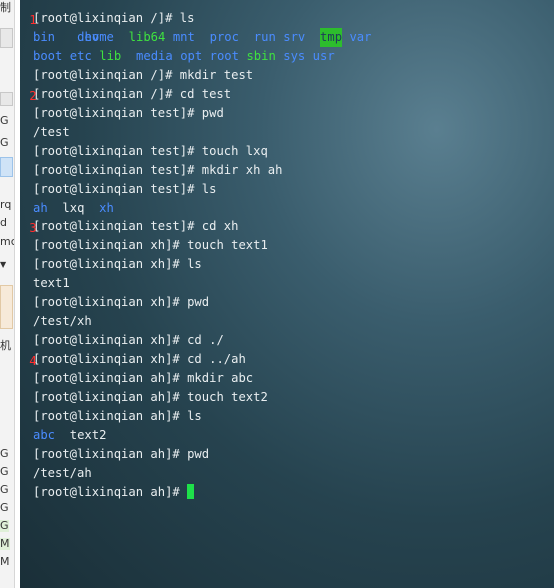  Describe the element at coordinates (360, 36) in the screenshot. I see `ls-entry-dir: var` at that location.